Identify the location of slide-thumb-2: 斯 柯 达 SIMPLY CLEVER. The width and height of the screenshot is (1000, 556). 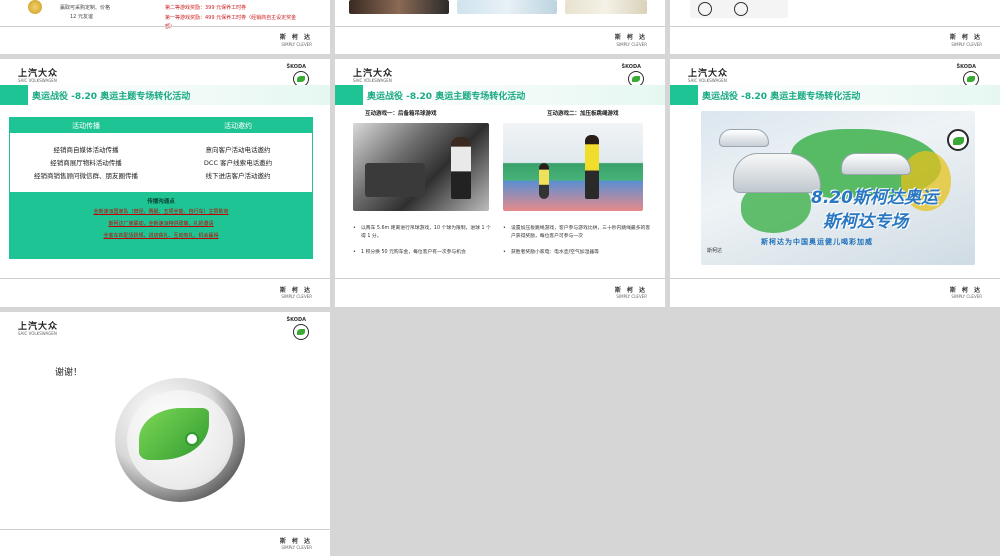
(500, 27).